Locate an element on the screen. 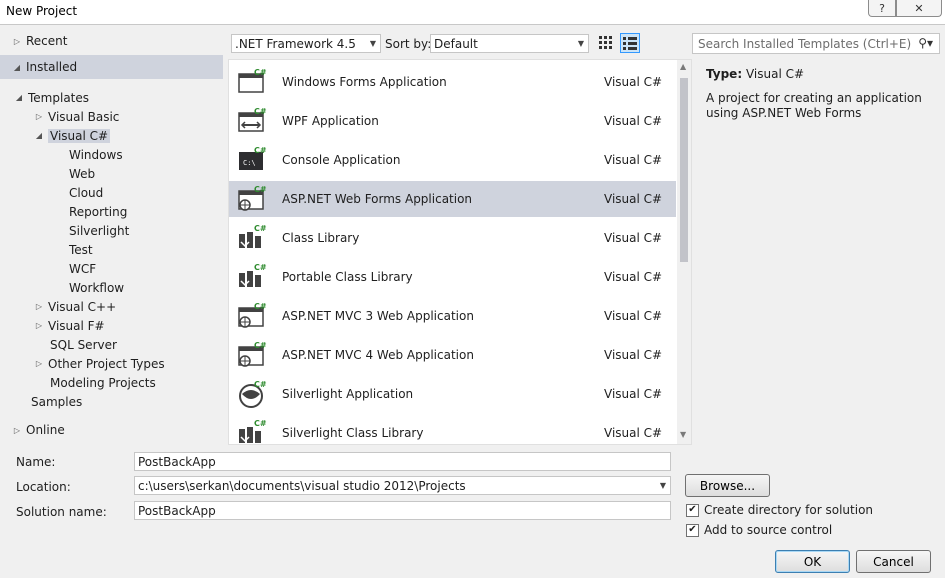 The width and height of the screenshot is (945, 578). tree-item-other-project-types: ▷ Other Project Types is located at coordinates (114, 363).